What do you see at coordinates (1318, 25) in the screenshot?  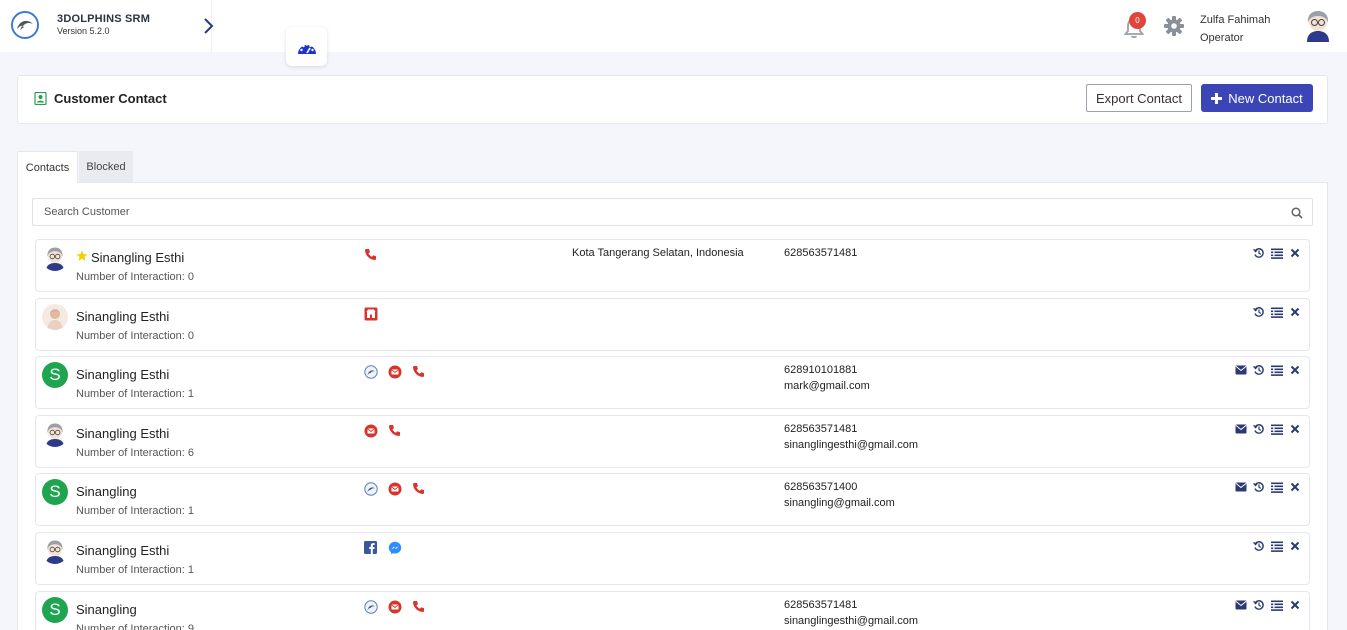 I see `user-avatar` at bounding box center [1318, 25].